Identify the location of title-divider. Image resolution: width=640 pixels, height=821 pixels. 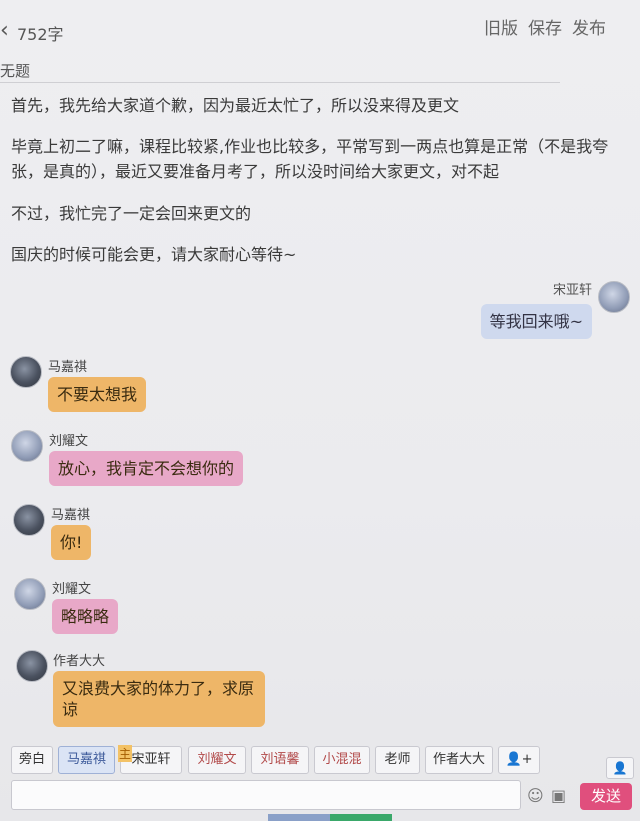
(280, 82).